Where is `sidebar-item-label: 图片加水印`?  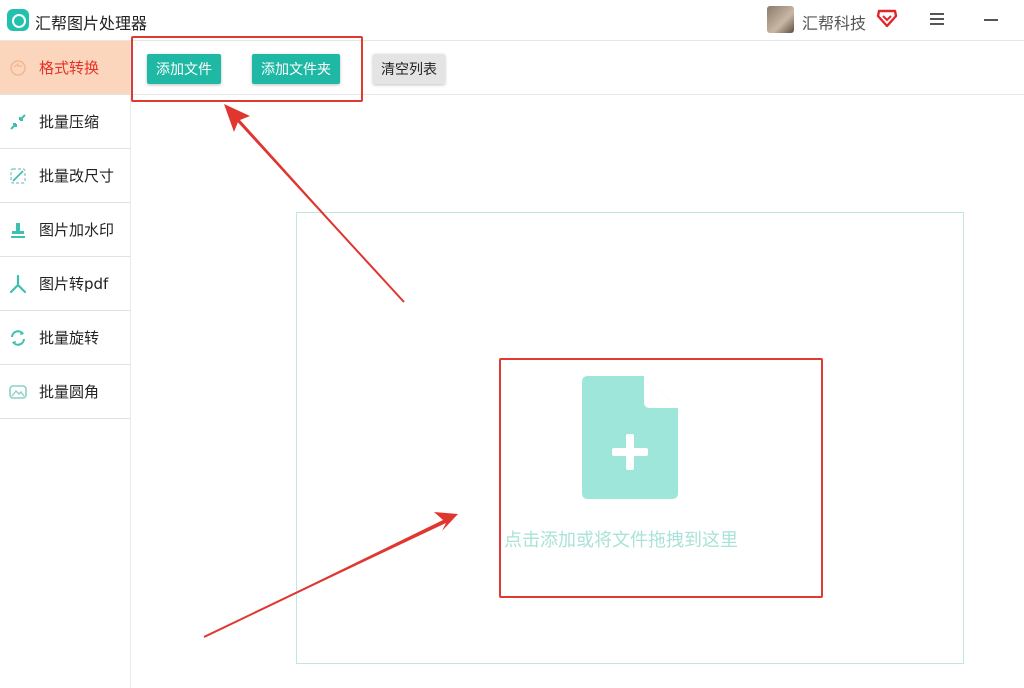
sidebar-item-label: 图片加水印 is located at coordinates (77, 230).